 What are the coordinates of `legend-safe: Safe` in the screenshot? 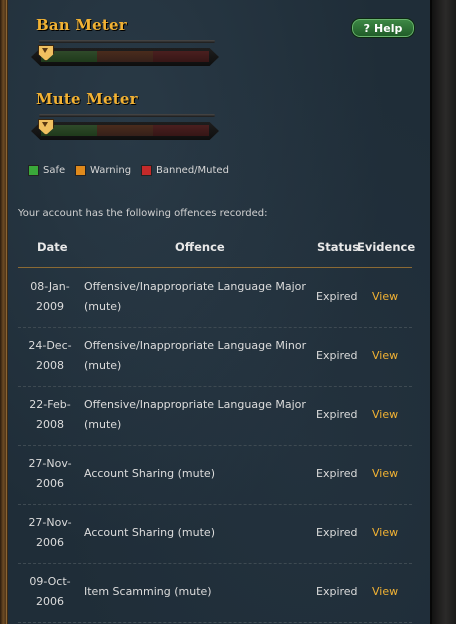 It's located at (46, 170).